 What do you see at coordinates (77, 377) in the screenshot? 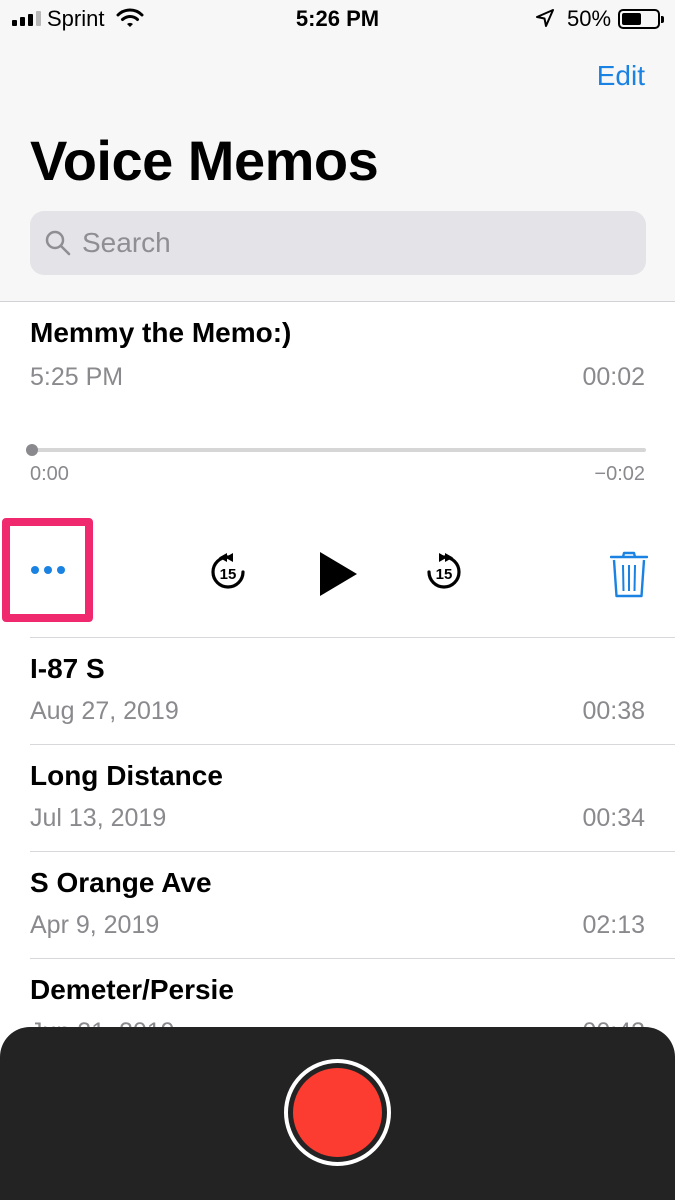
I see `memo-time: 5:25 PM` at bounding box center [77, 377].